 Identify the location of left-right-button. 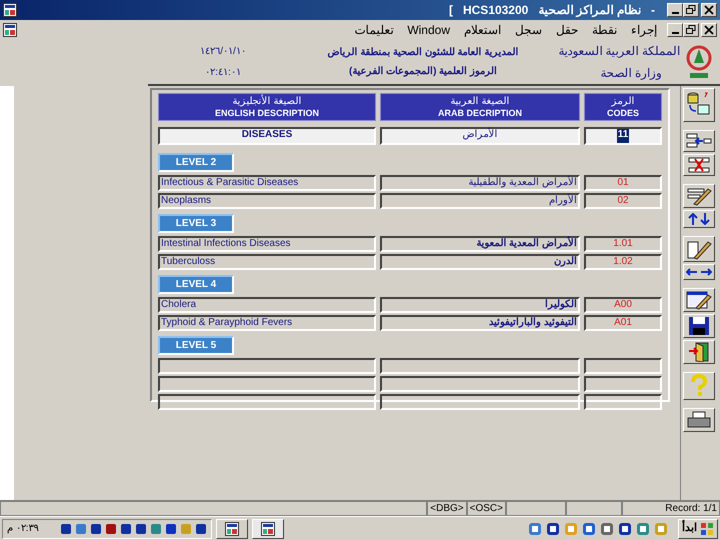
(698, 272).